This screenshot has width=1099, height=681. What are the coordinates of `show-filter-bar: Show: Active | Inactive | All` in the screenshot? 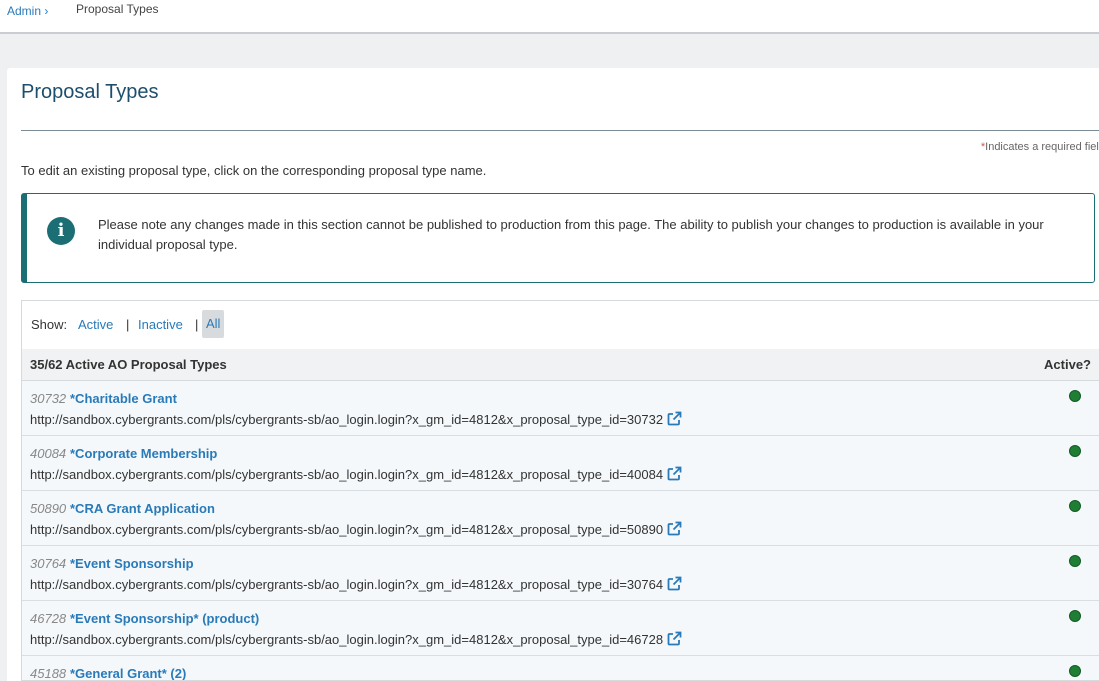 It's located at (560, 325).